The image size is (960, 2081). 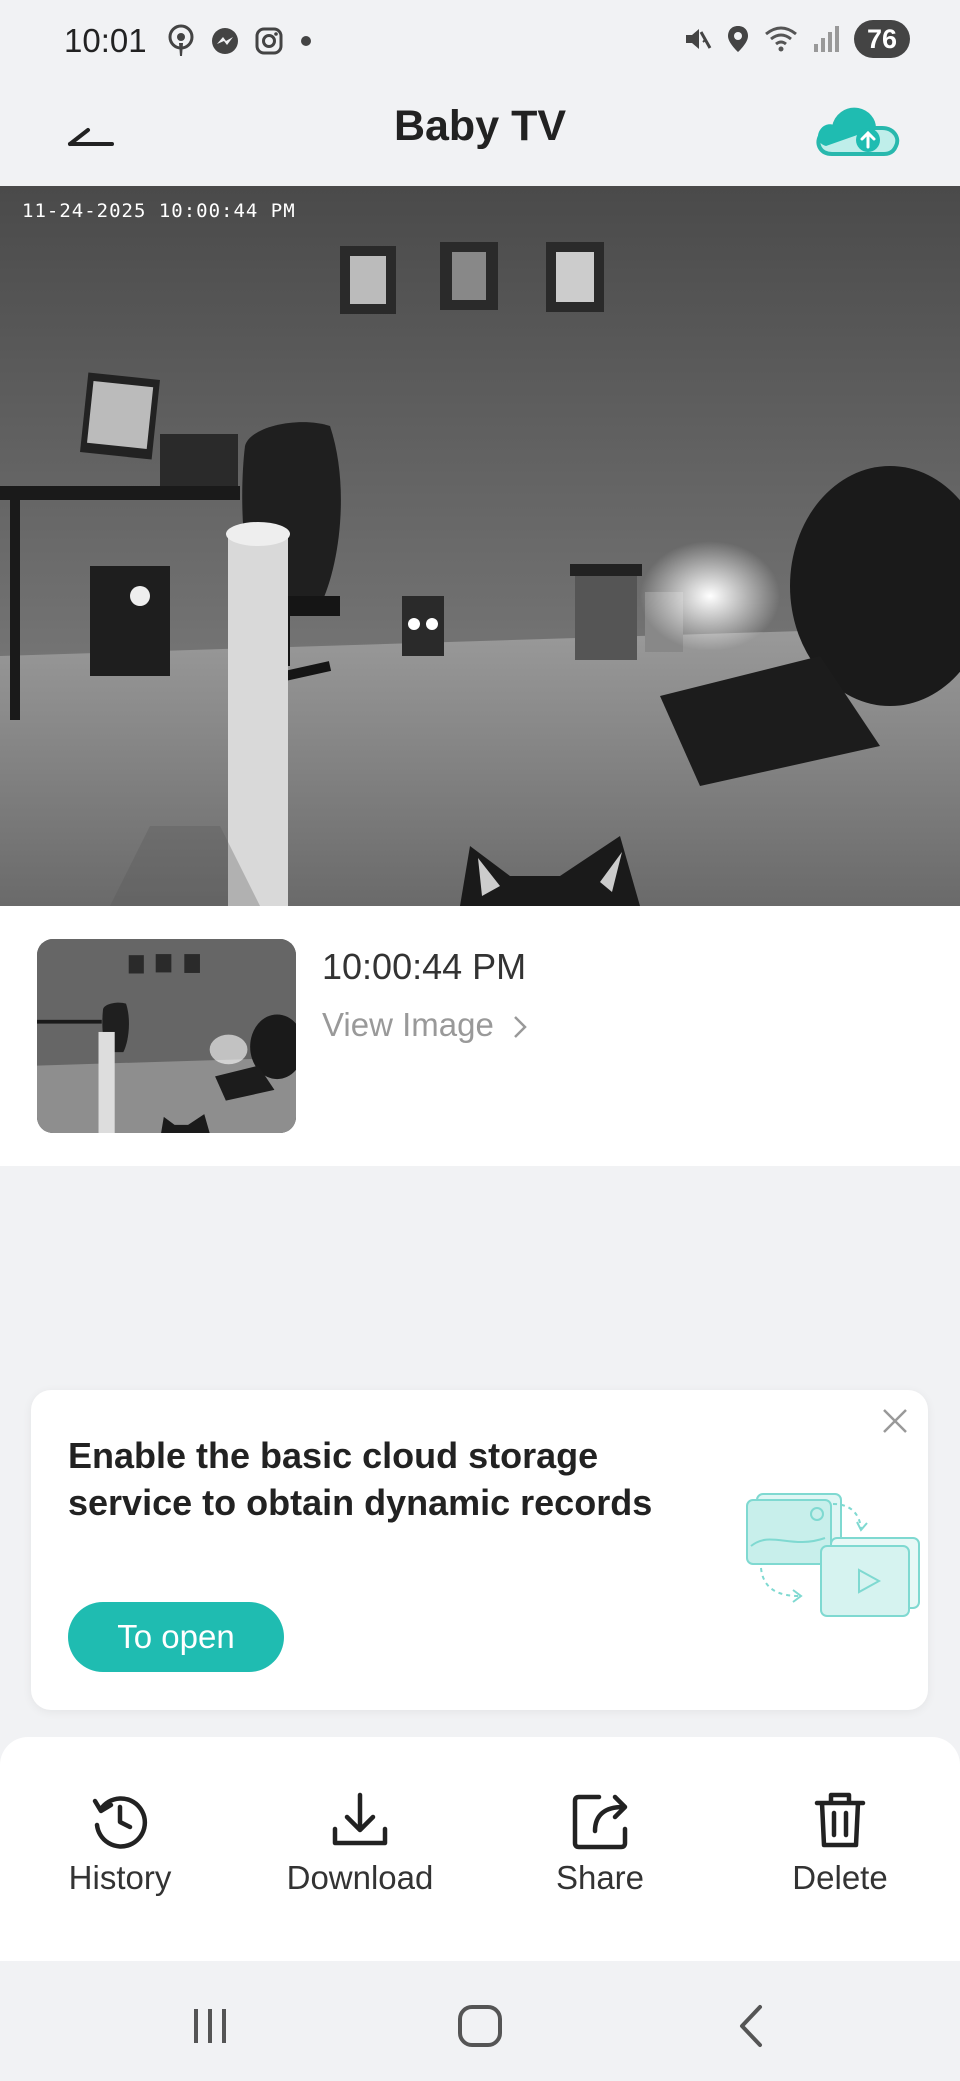 I want to click on delete-button: Delete, so click(x=840, y=1843).